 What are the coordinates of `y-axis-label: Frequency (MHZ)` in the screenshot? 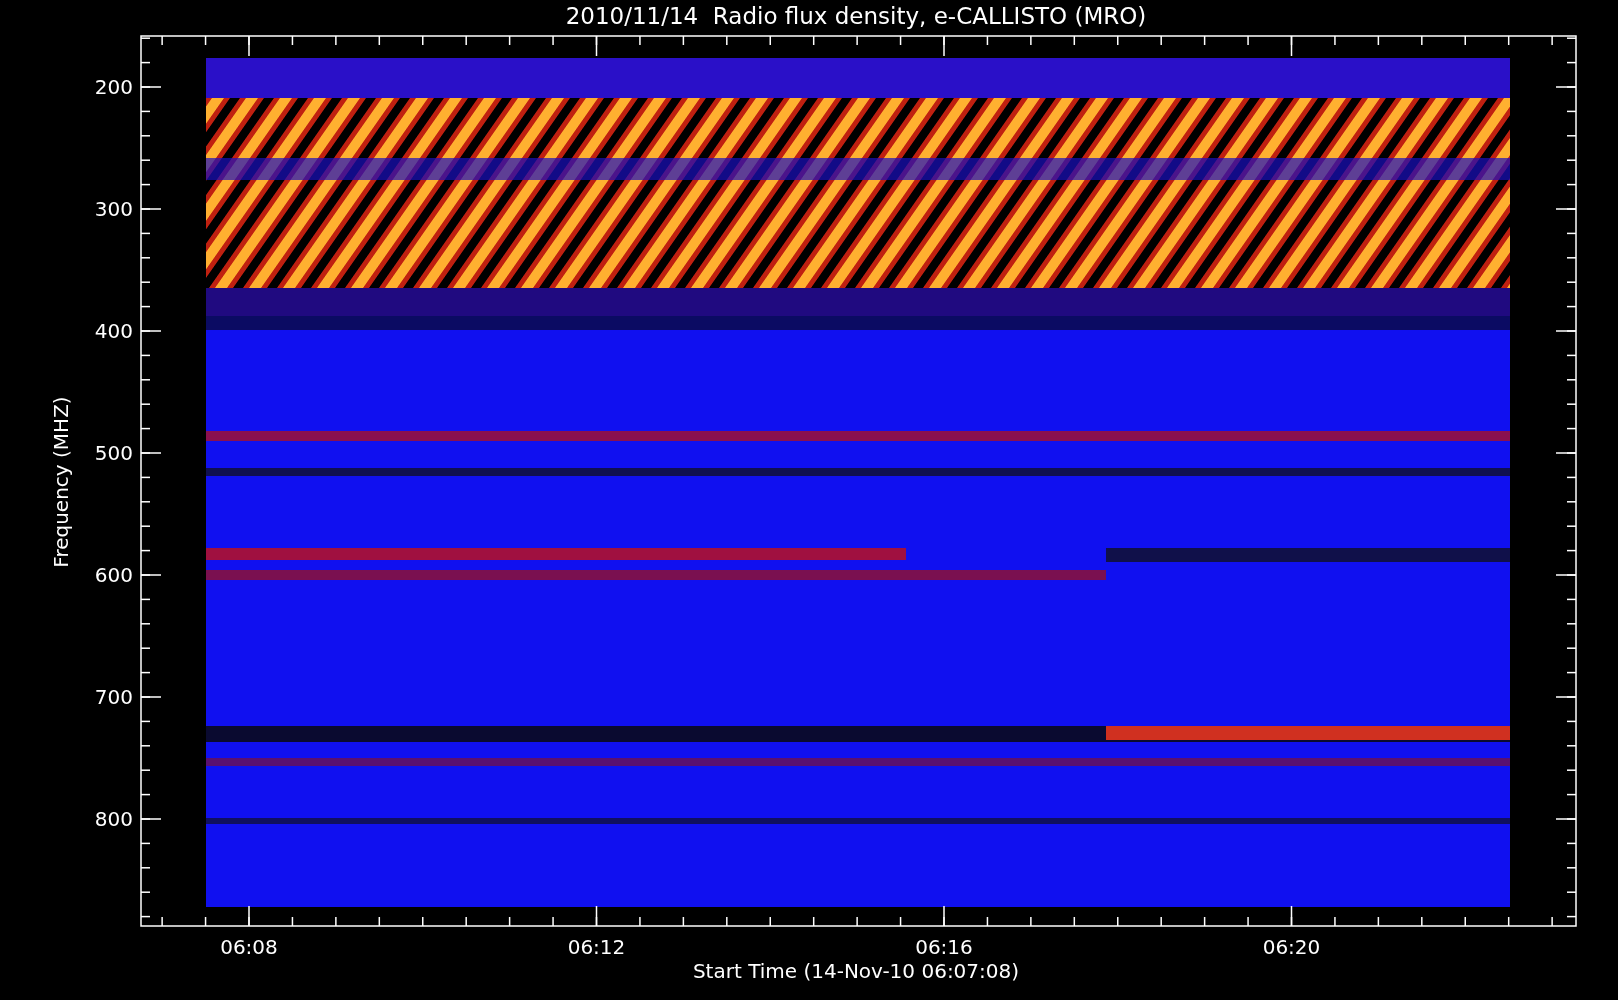 It's located at (61, 482).